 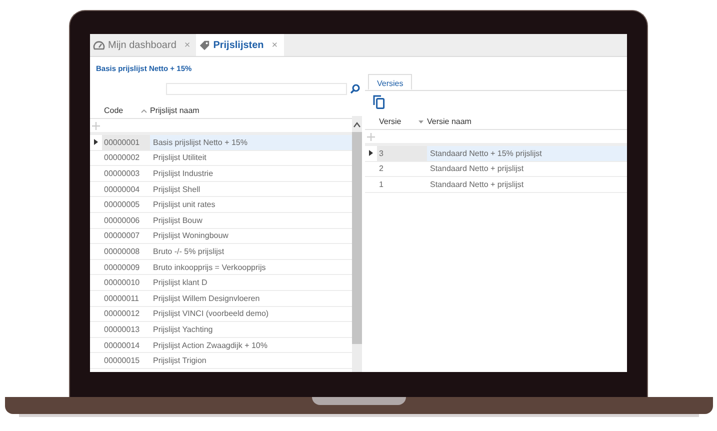 I want to click on table-row: 3 Standaard Netto + 15% prijslijst, so click(x=496, y=154).